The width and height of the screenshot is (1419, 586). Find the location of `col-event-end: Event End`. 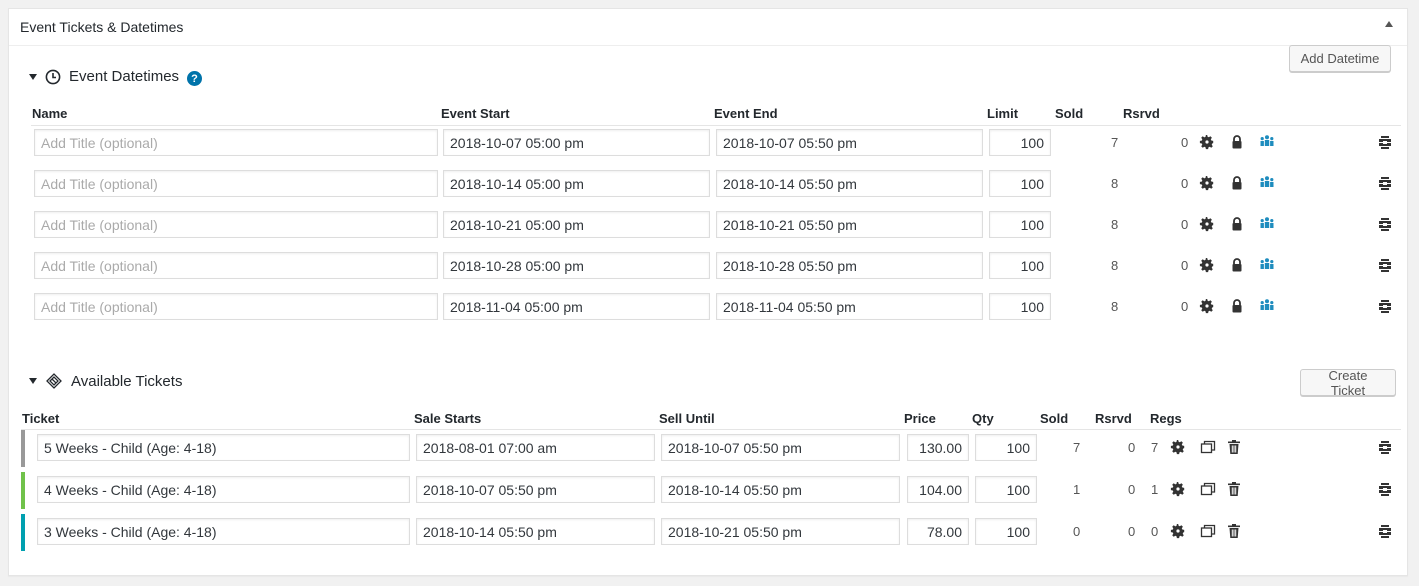

col-event-end: Event End is located at coordinates (746, 113).